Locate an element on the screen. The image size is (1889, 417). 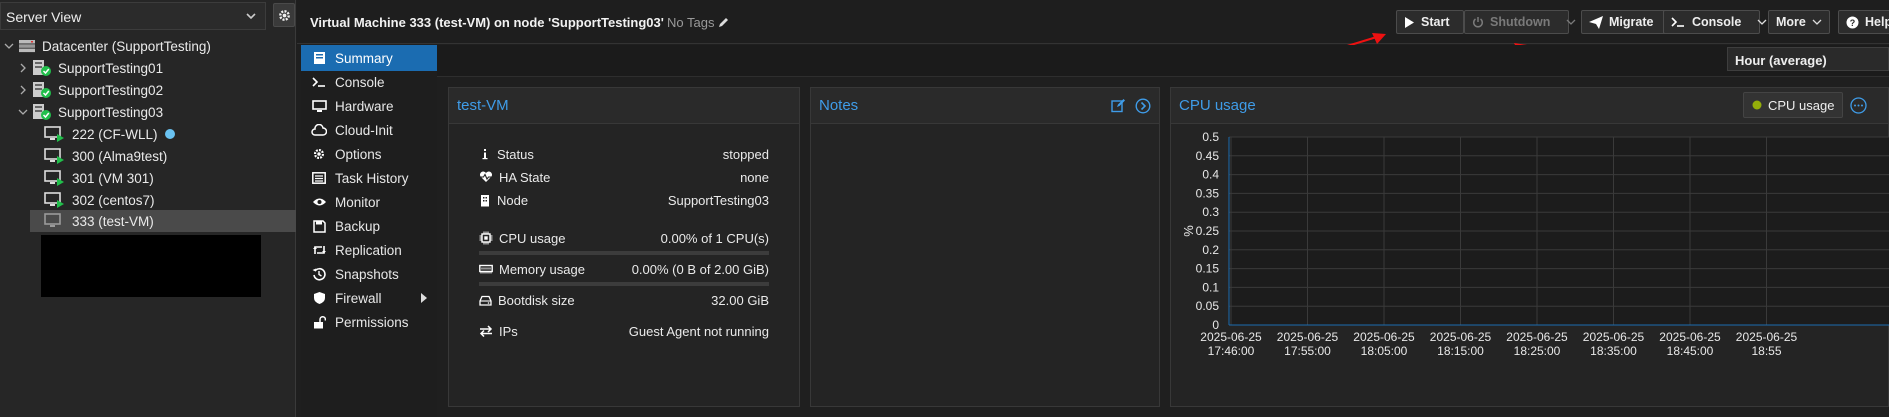
more-button: More is located at coordinates (1799, 22).